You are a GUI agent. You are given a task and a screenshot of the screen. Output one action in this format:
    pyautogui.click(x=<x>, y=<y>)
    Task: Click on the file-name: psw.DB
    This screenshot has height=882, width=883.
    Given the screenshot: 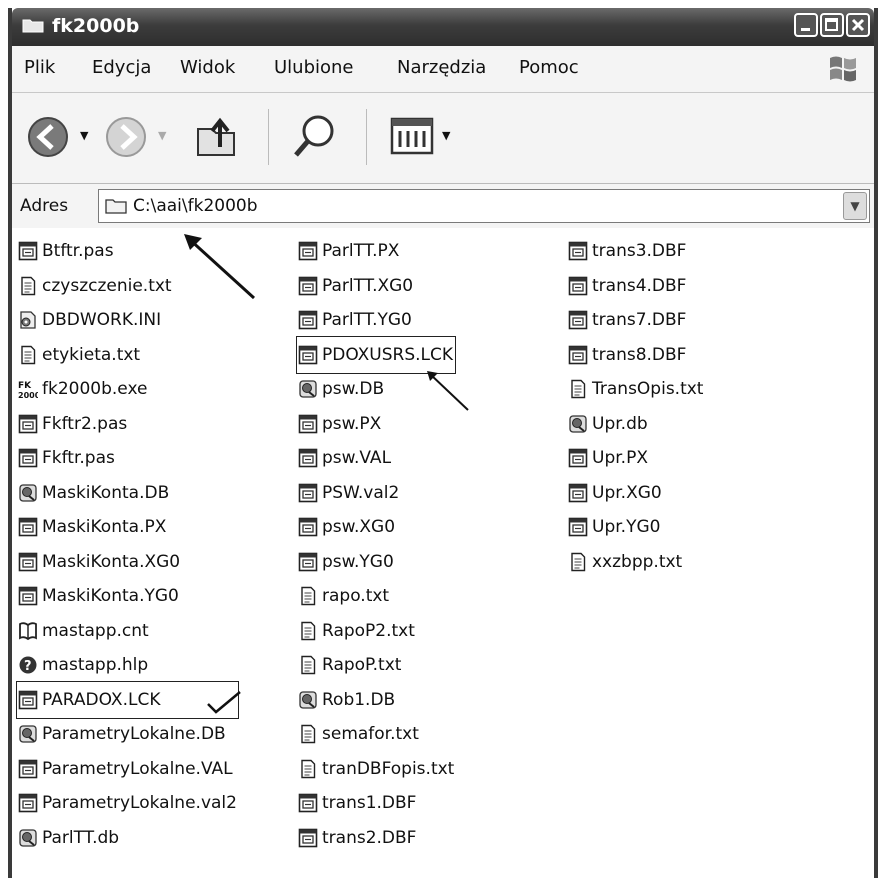 What is the action you would take?
    pyautogui.click(x=353, y=389)
    